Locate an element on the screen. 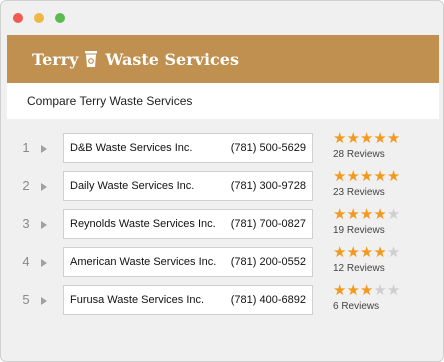 The image size is (444, 362). rank-number: 2 is located at coordinates (26, 185).